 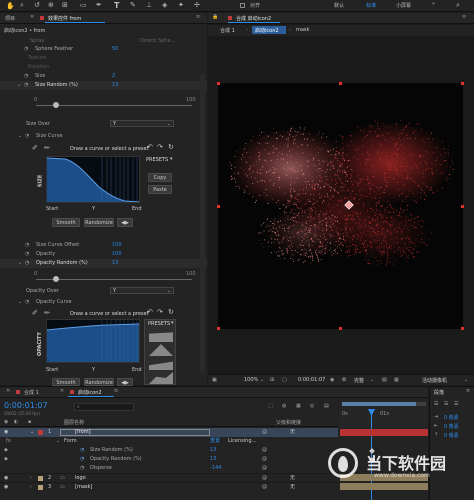 What do you see at coordinates (169, 459) in the screenshot?
I see `table-row: ◆ ◔ Opacity Random (%) 13 @` at bounding box center [169, 459].